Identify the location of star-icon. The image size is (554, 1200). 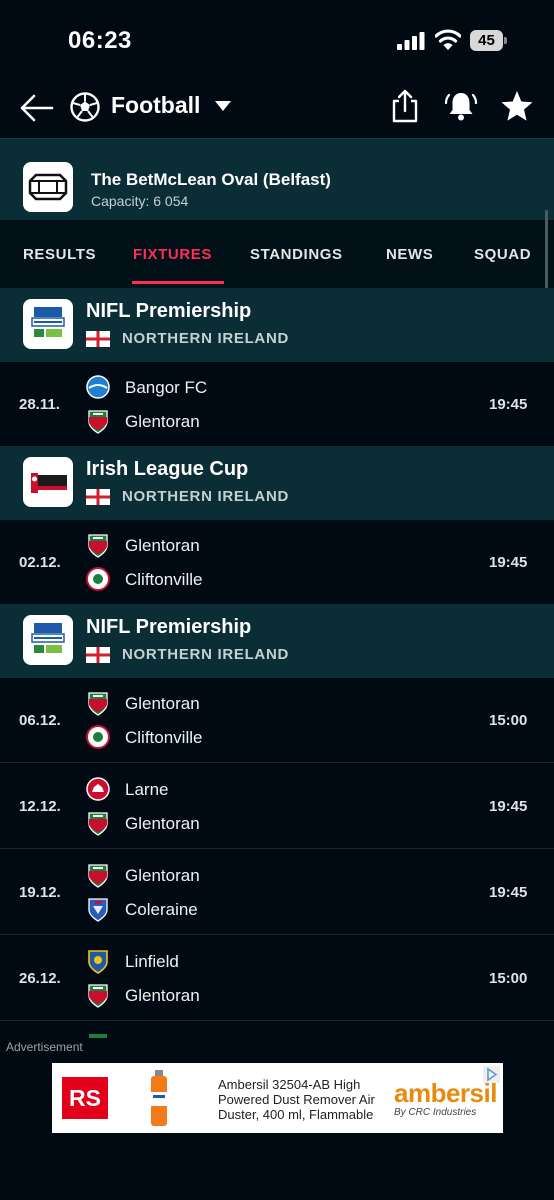
(517, 106).